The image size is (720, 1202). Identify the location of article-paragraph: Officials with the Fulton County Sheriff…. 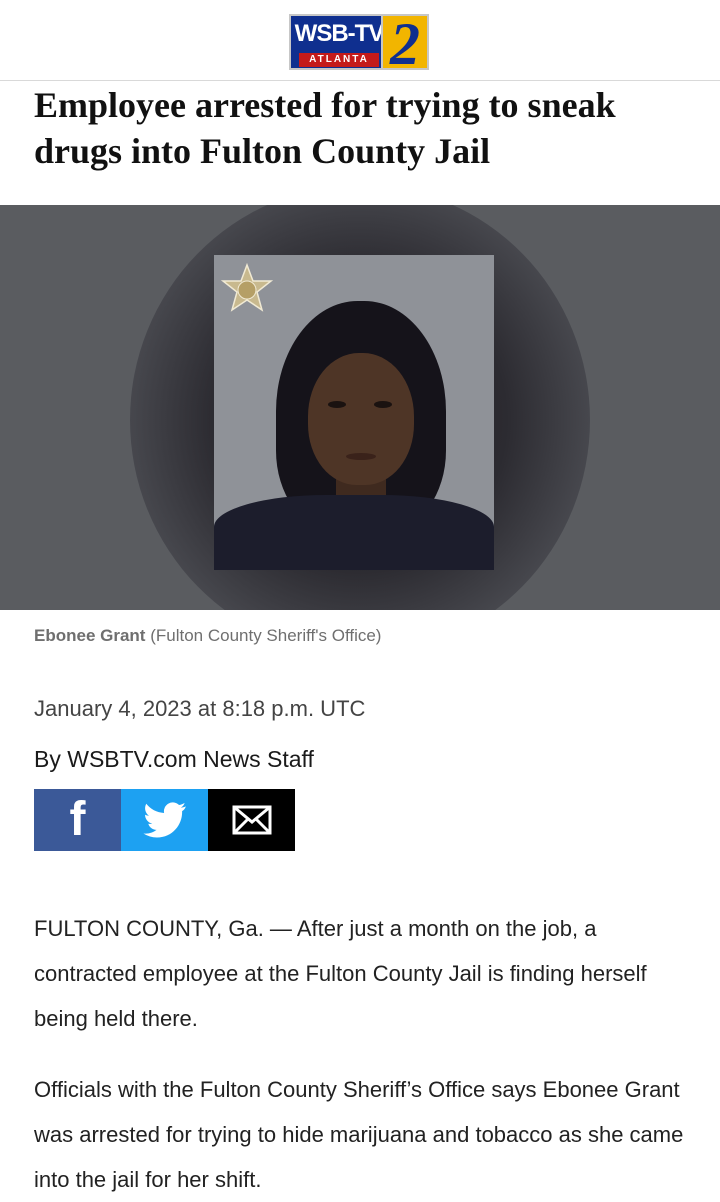
(359, 1134).